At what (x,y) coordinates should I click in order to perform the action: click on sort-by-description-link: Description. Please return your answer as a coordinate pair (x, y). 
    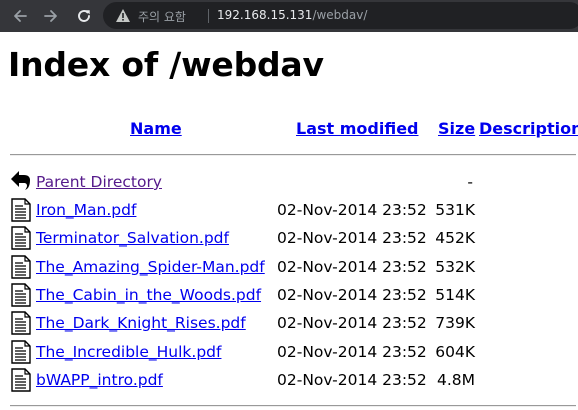
    Looking at the image, I should click on (528, 128).